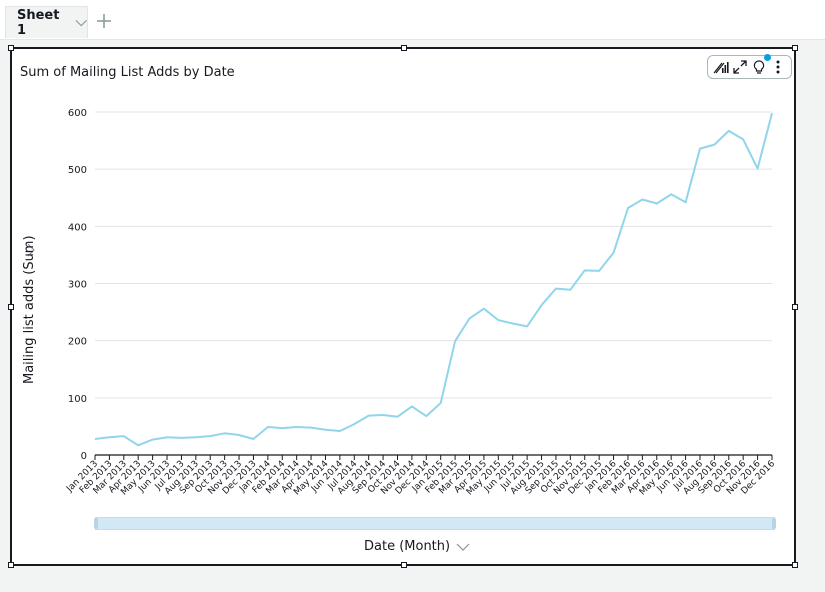 The width and height of the screenshot is (825, 592). Describe the element at coordinates (77, 113) in the screenshot. I see `y-tick-label: 600` at that location.